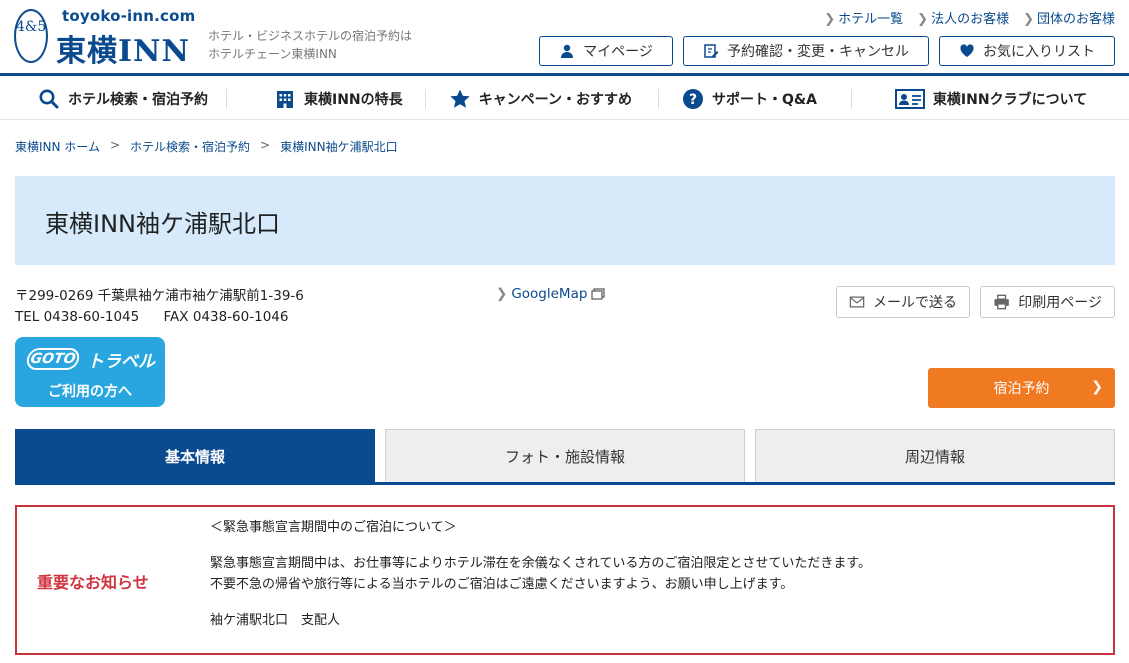  I want to click on nav-features-label: 東横INNの特長, so click(353, 99).